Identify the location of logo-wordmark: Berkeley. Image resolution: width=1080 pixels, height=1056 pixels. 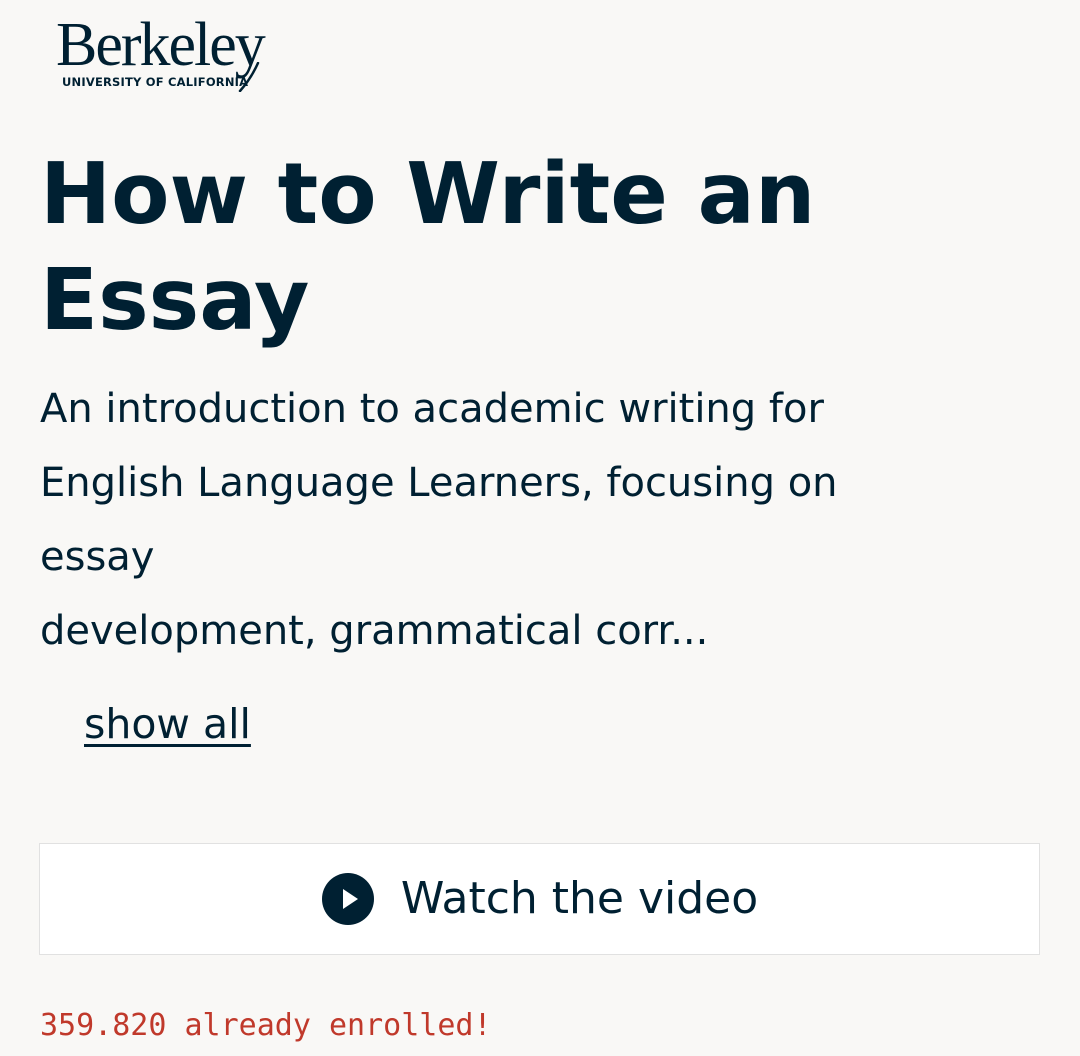
(161, 45).